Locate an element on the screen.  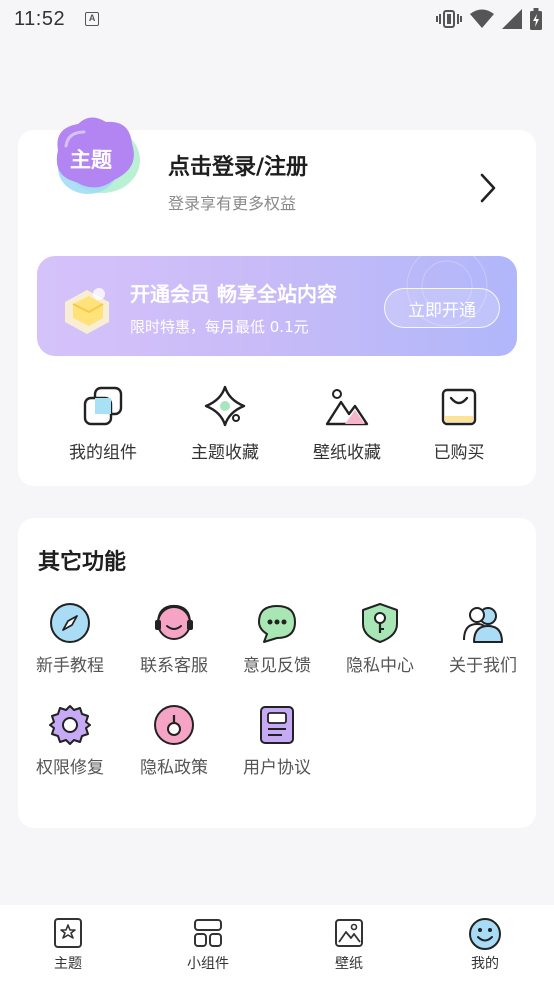
quick-action-theme-favorites: 主题收藏 is located at coordinates (225, 423).